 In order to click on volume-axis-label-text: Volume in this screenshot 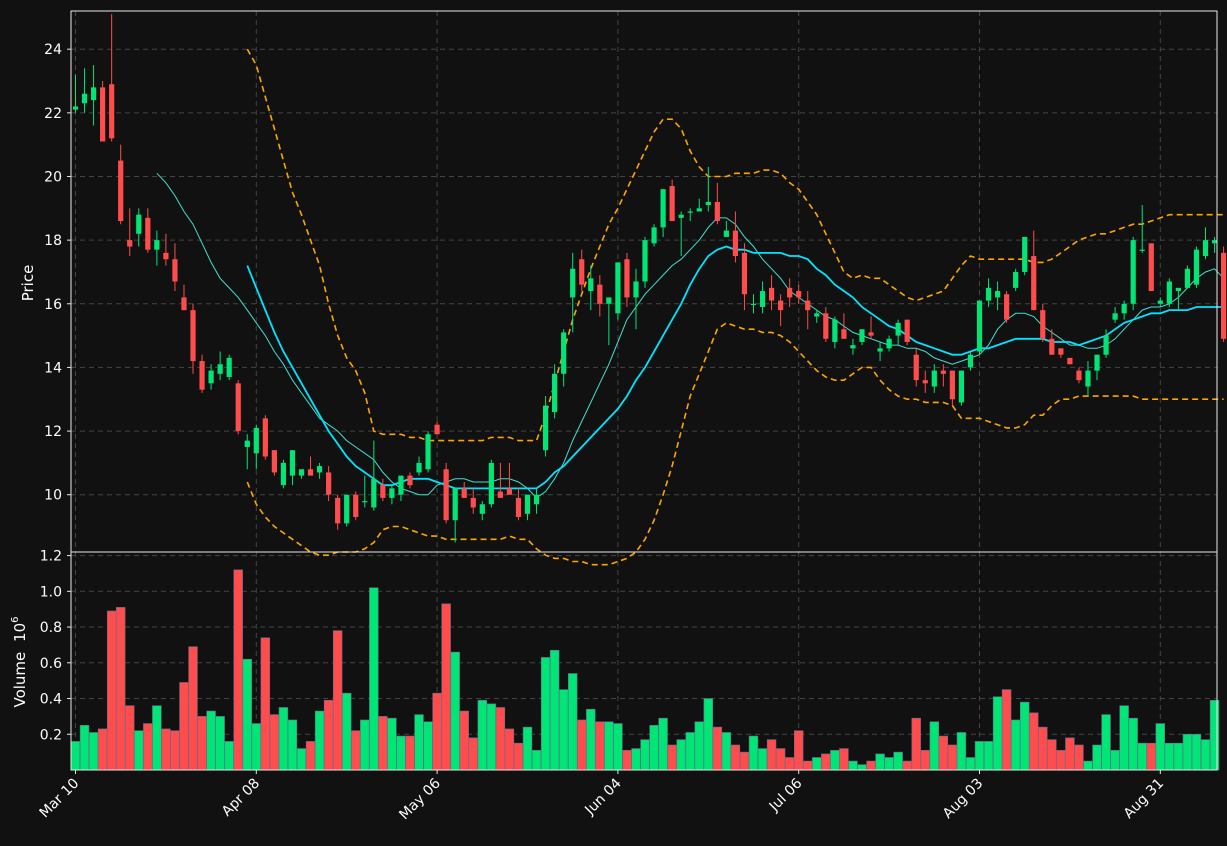, I will do `click(20, 680)`.